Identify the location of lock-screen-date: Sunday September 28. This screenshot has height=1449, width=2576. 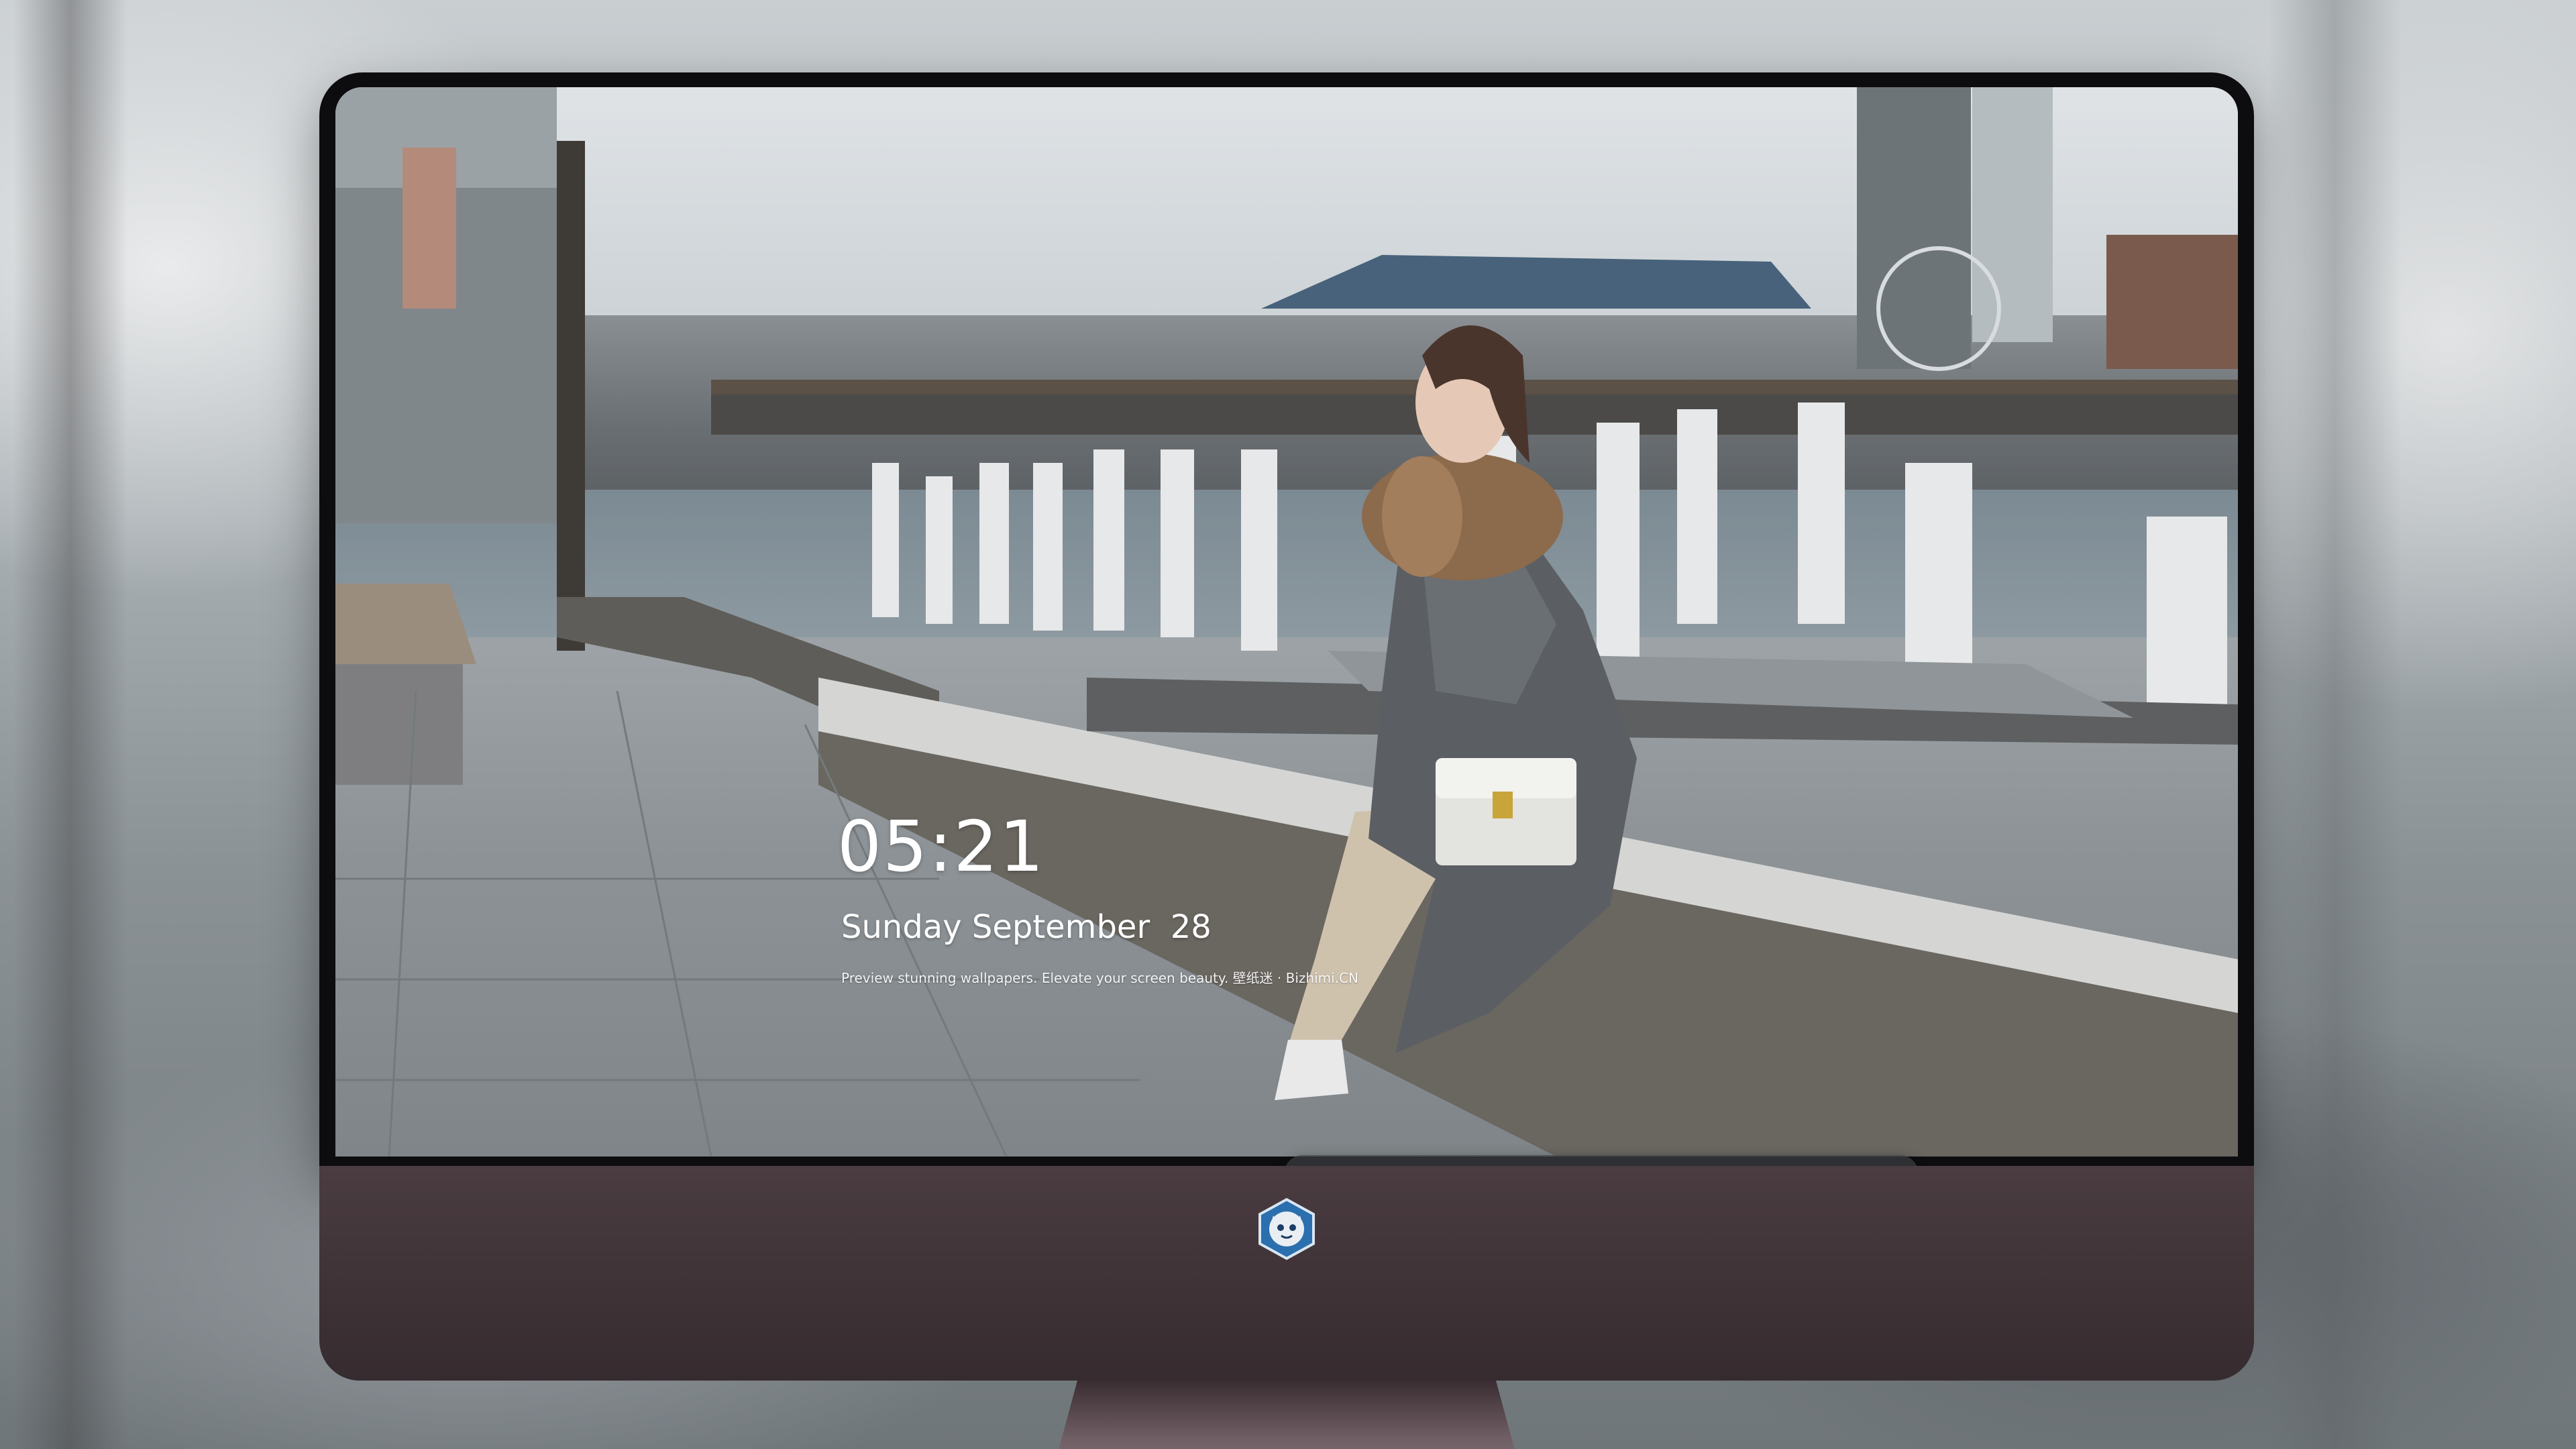
(1026, 927).